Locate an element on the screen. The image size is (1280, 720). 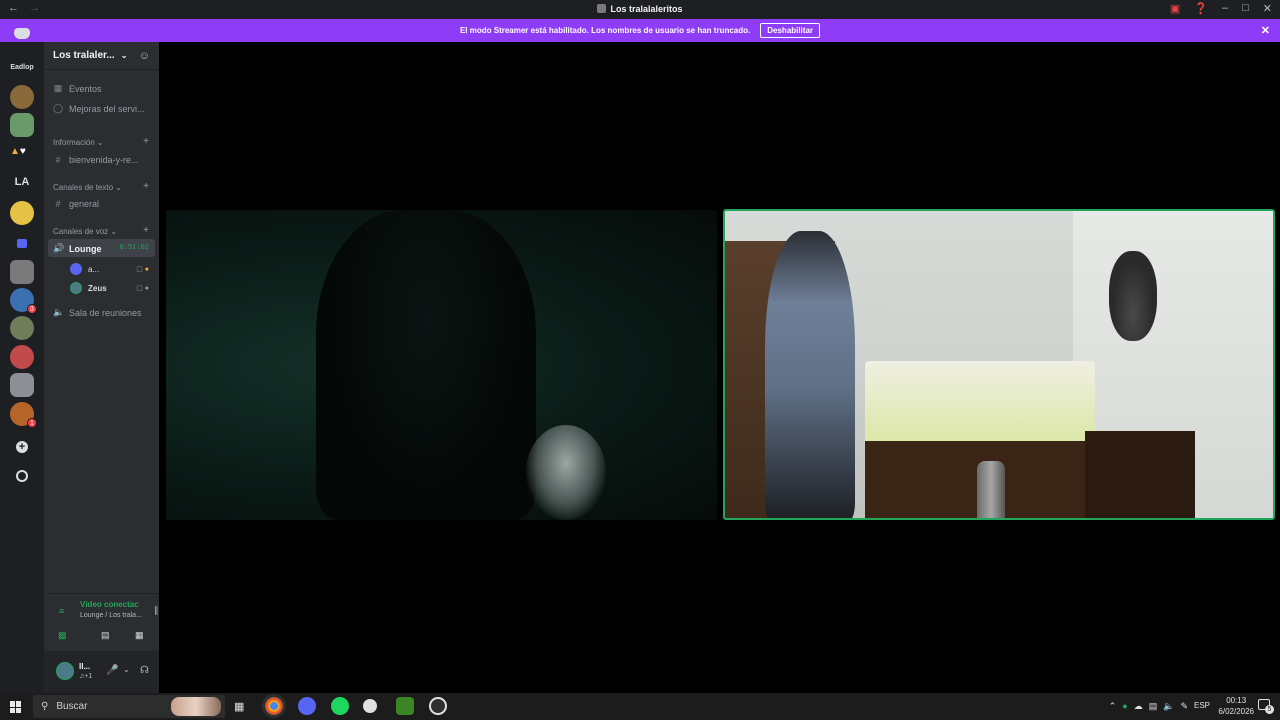
events-label: Eventos is located at coordinates (85, 88).